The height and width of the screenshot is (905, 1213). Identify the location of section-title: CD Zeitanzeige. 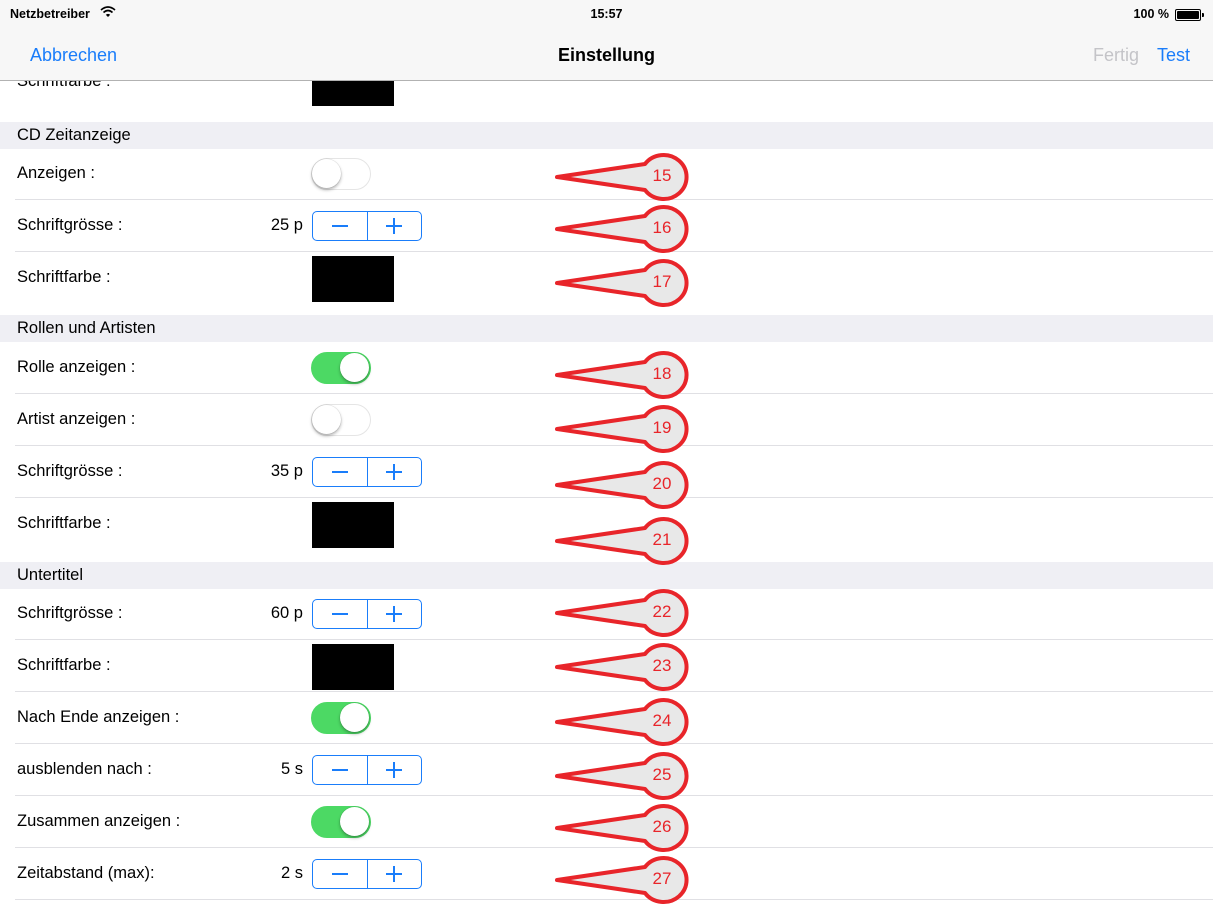
(74, 135).